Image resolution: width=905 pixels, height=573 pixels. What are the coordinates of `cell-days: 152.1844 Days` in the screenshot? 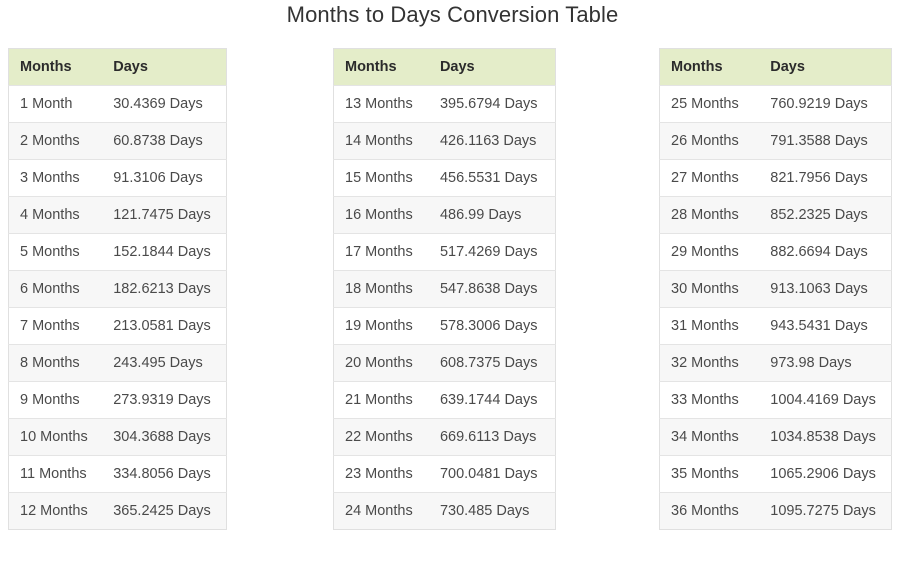 It's located at (164, 252).